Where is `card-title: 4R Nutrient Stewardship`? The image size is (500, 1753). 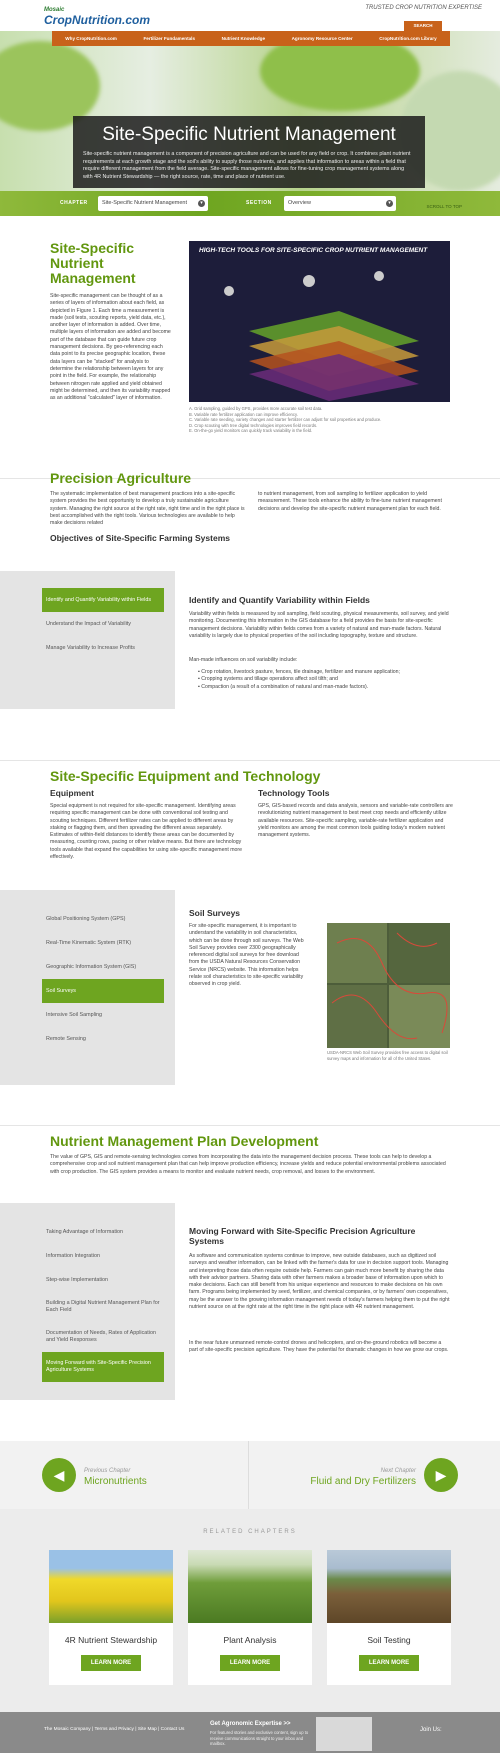 card-title: 4R Nutrient Stewardship is located at coordinates (111, 1640).